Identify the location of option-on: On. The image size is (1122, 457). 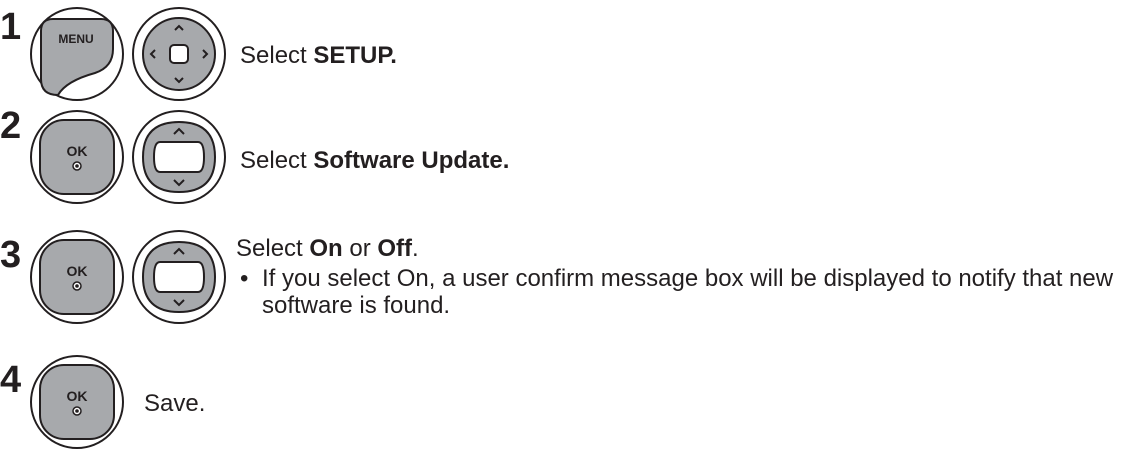
(326, 248).